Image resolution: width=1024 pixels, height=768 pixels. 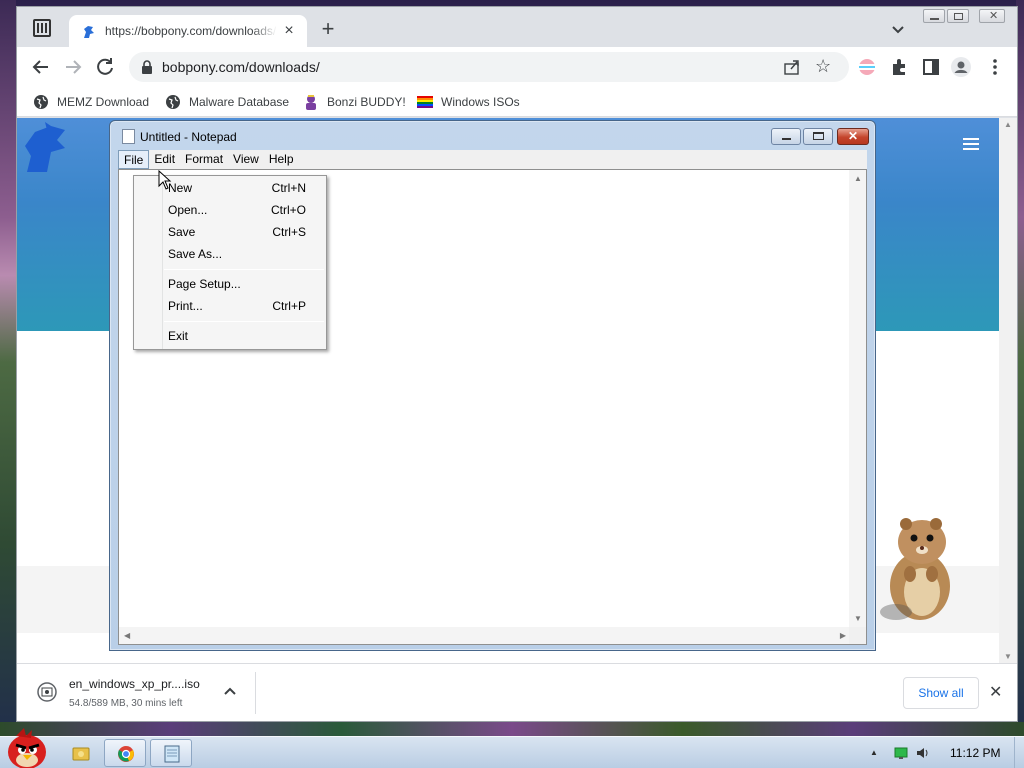 I want to click on chrome-icon, so click(x=126, y=754).